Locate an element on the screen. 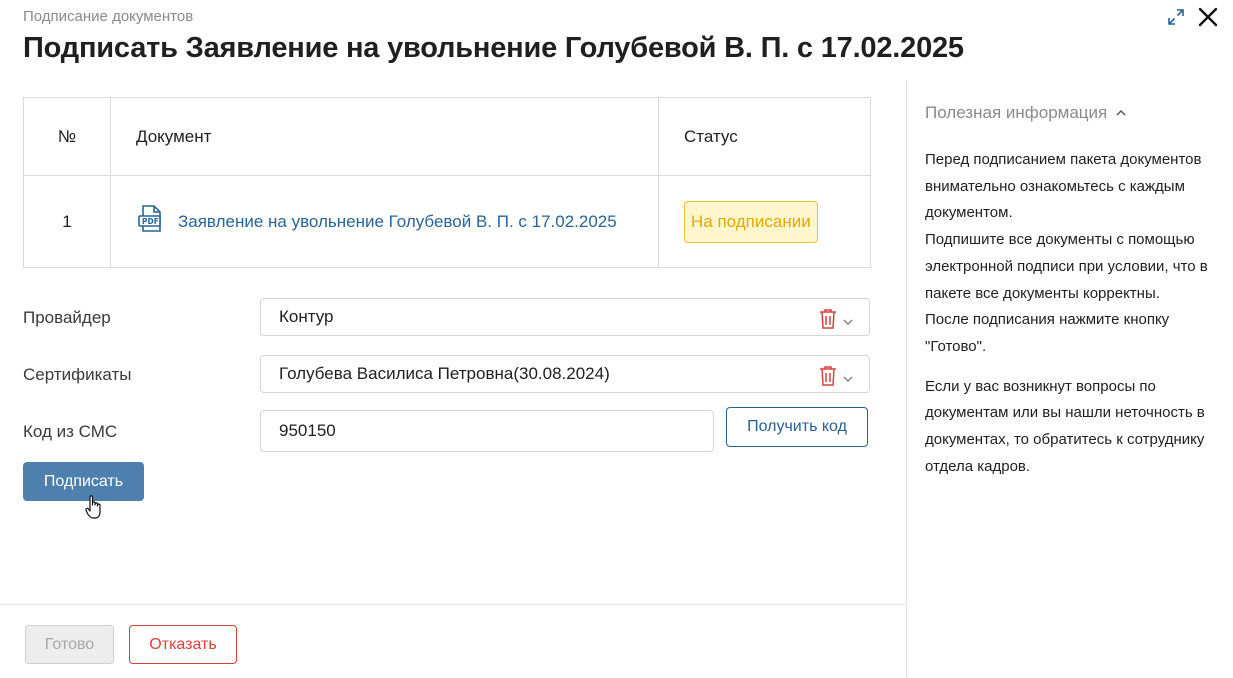 Image resolution: width=1233 pixels, height=678 pixels. provider-label: Провайдер is located at coordinates (67, 317).